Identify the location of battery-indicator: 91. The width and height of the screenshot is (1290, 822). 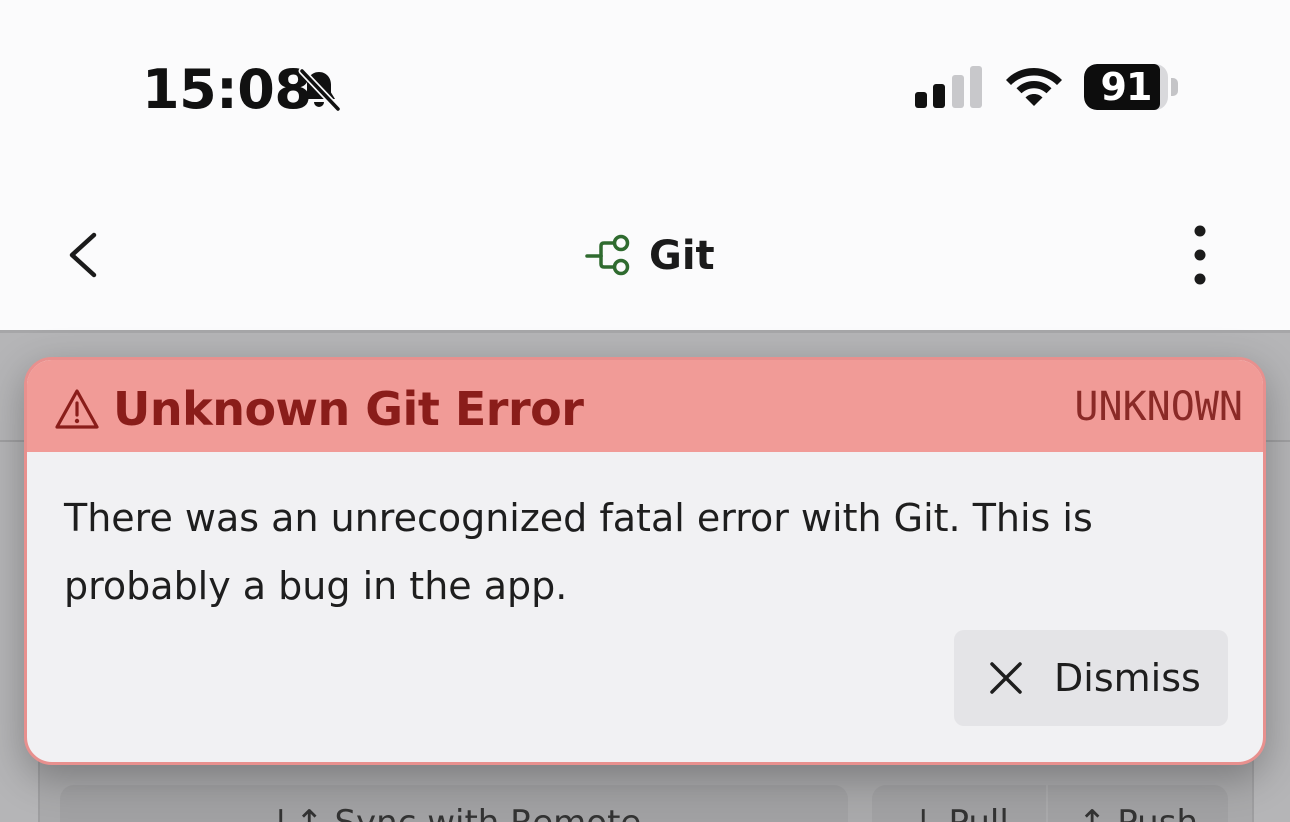
(1131, 87).